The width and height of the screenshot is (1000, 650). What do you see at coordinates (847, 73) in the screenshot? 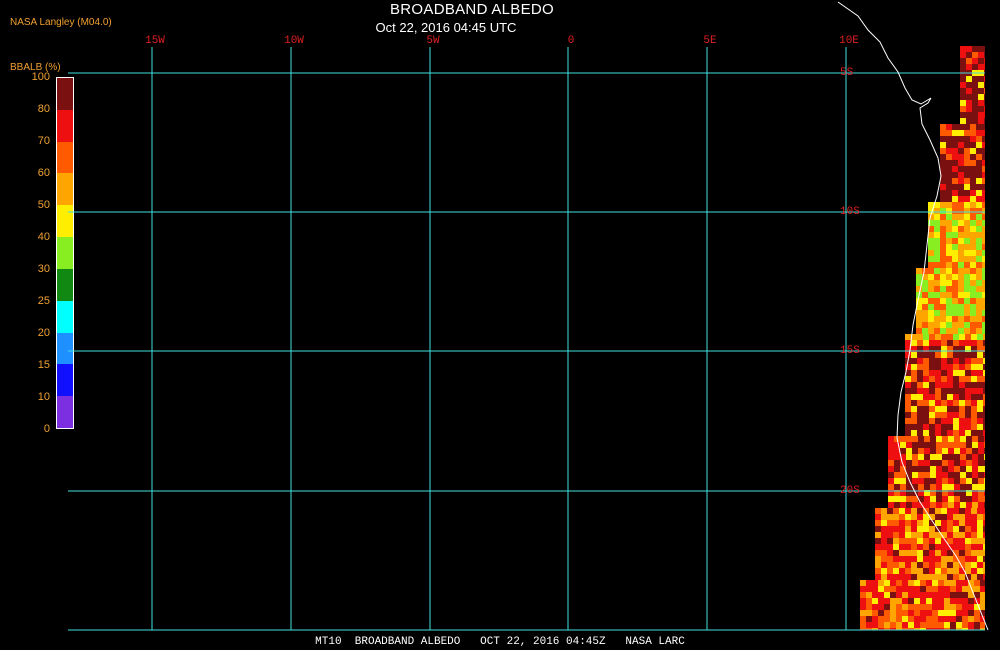
I see `latitude-label: 5S` at bounding box center [847, 73].